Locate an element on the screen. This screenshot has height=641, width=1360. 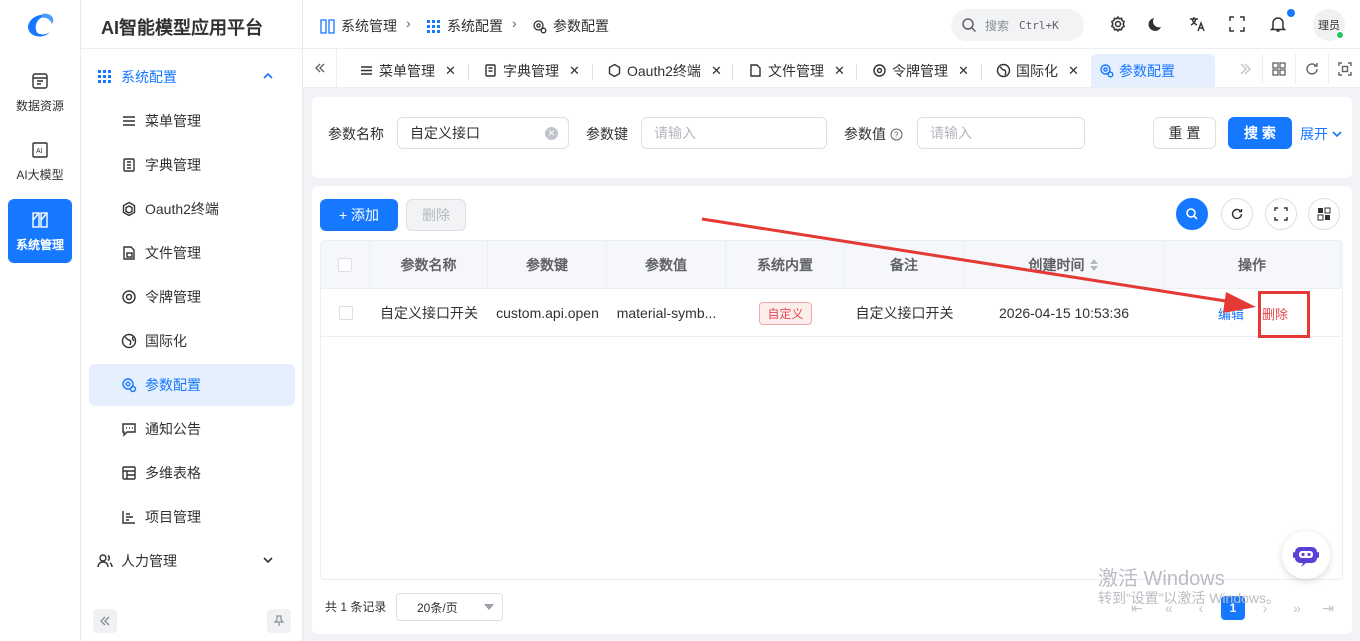
rail-item-data-resource: 数据资源 is located at coordinates (40, 92).